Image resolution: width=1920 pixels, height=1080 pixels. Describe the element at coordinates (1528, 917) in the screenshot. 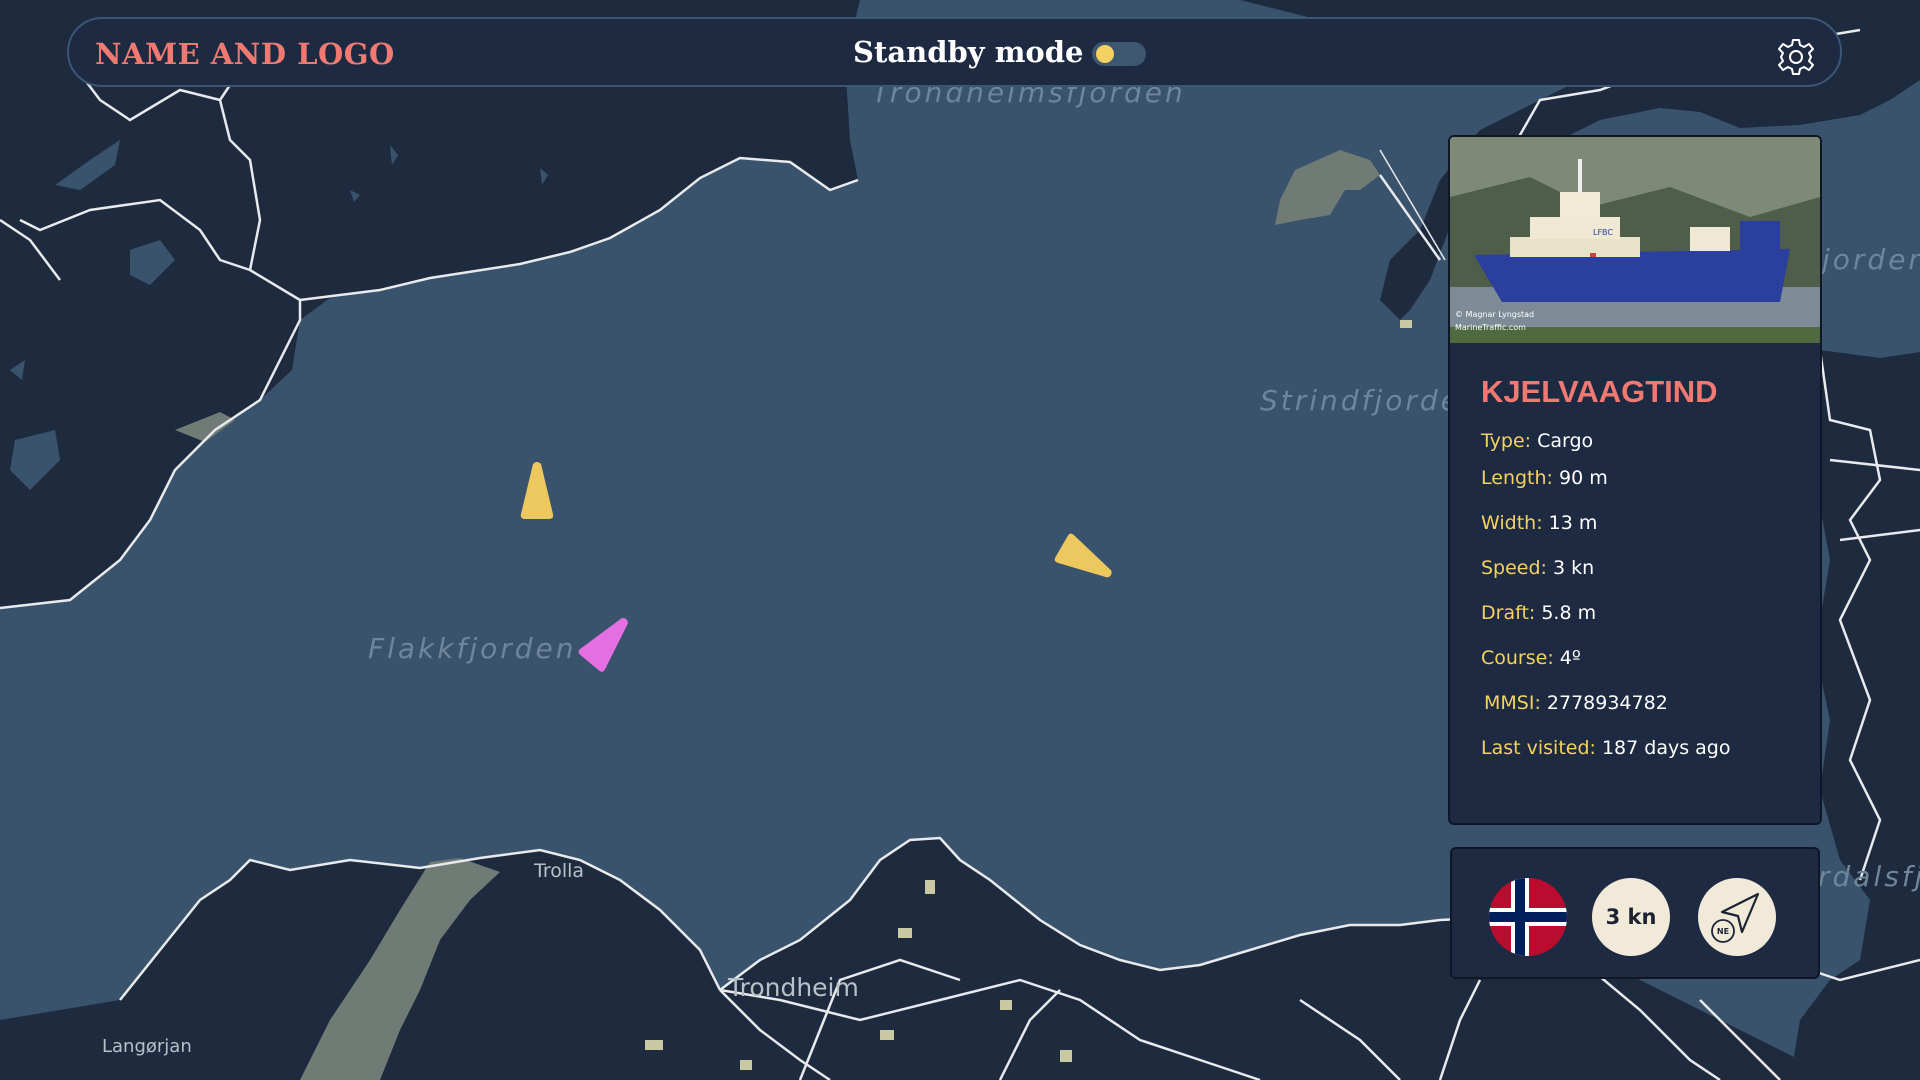

I see `norway-flag-icon` at that location.